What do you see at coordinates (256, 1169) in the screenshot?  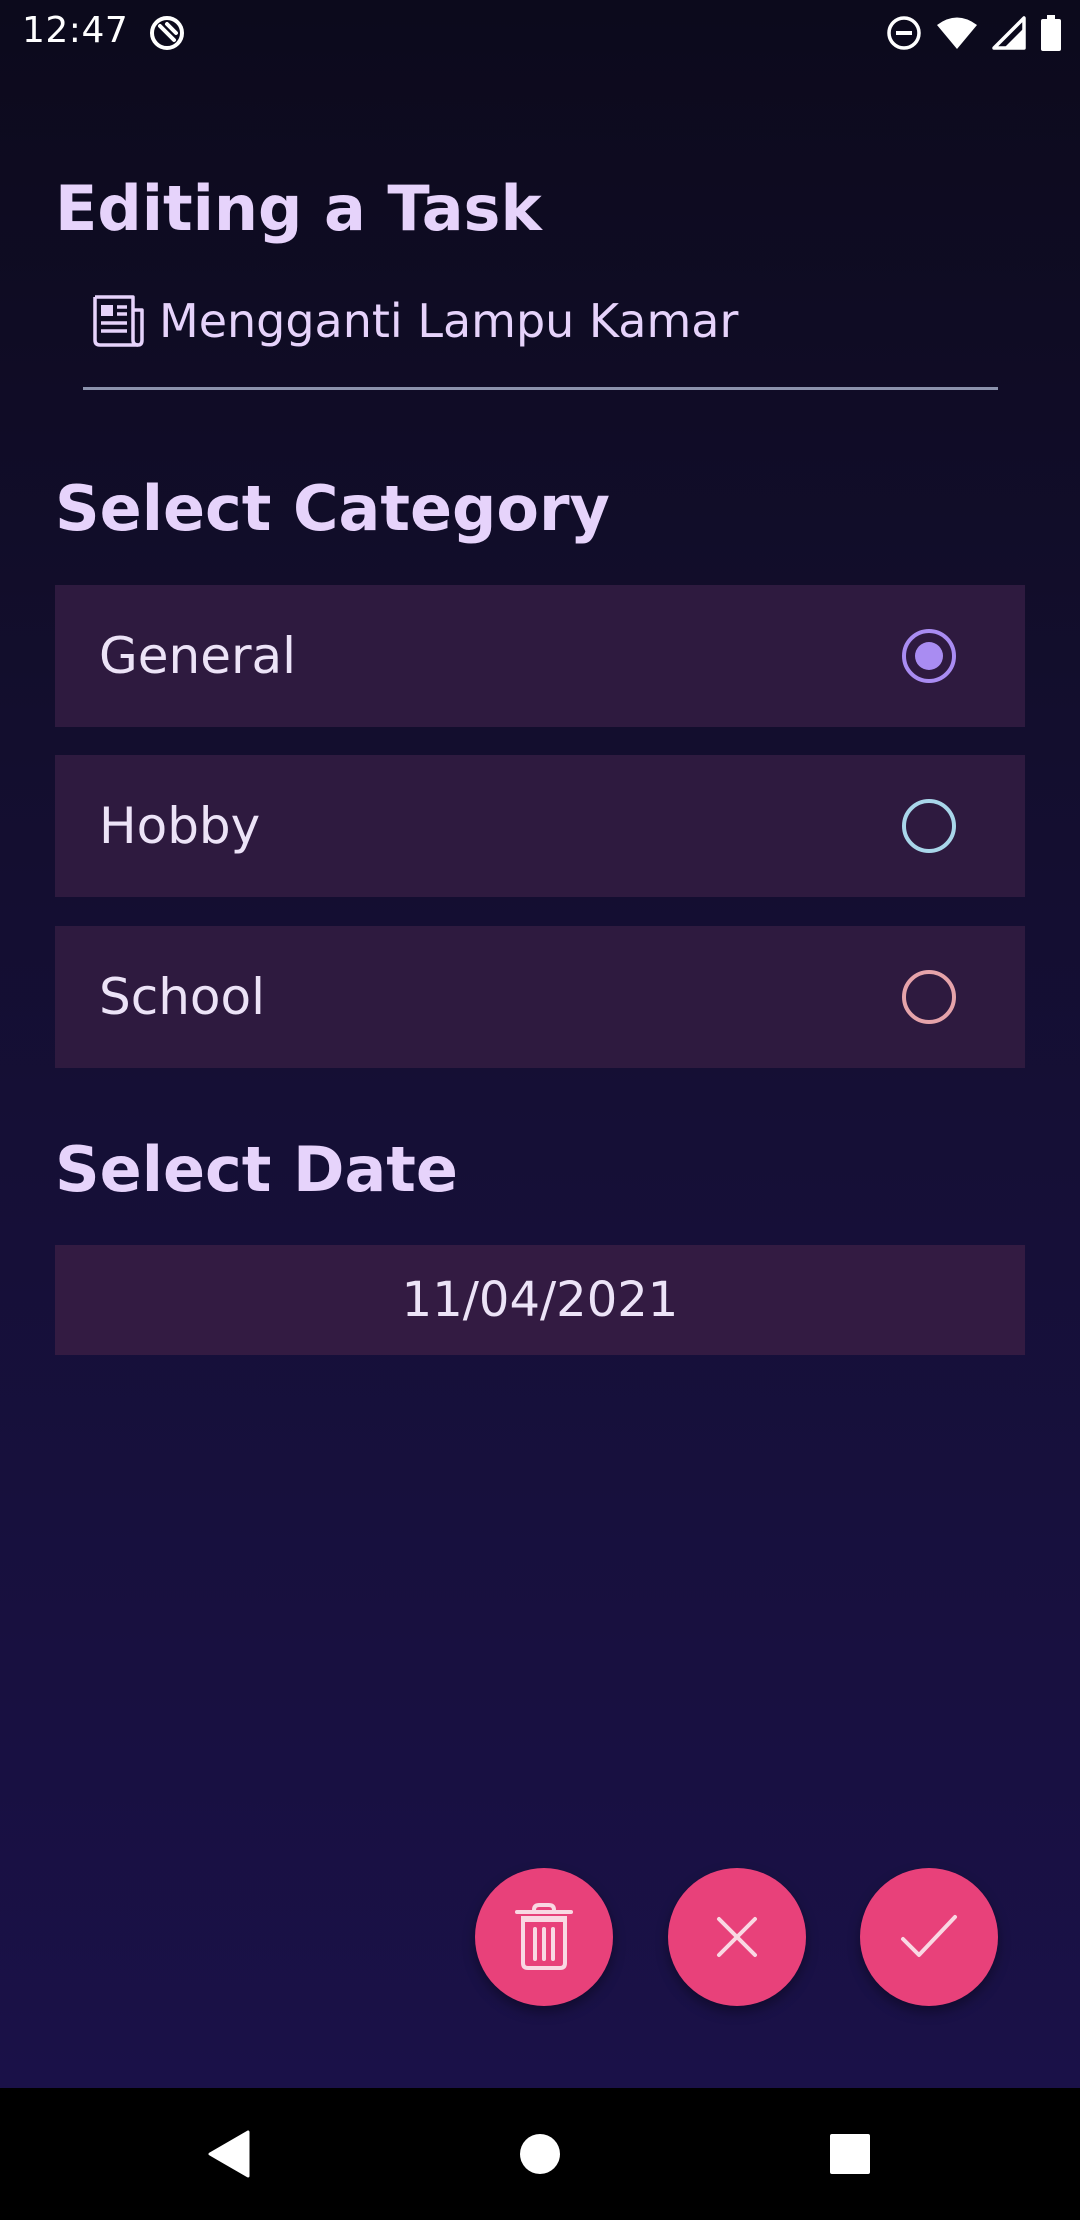 I see `date-heading: Select Date` at bounding box center [256, 1169].